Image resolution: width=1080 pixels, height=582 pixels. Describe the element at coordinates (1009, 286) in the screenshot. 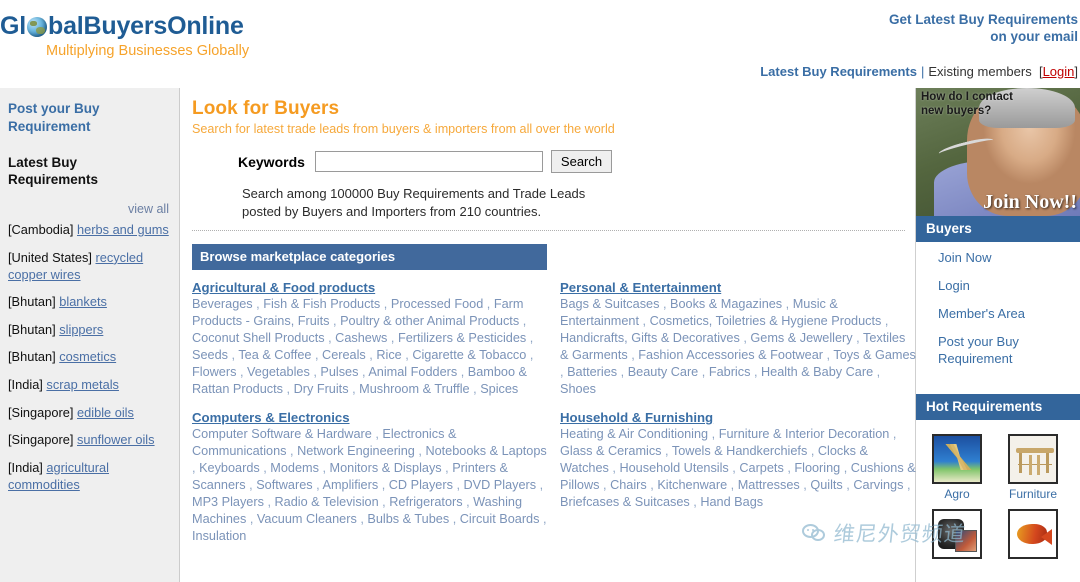

I see `buyers-link: Login` at that location.